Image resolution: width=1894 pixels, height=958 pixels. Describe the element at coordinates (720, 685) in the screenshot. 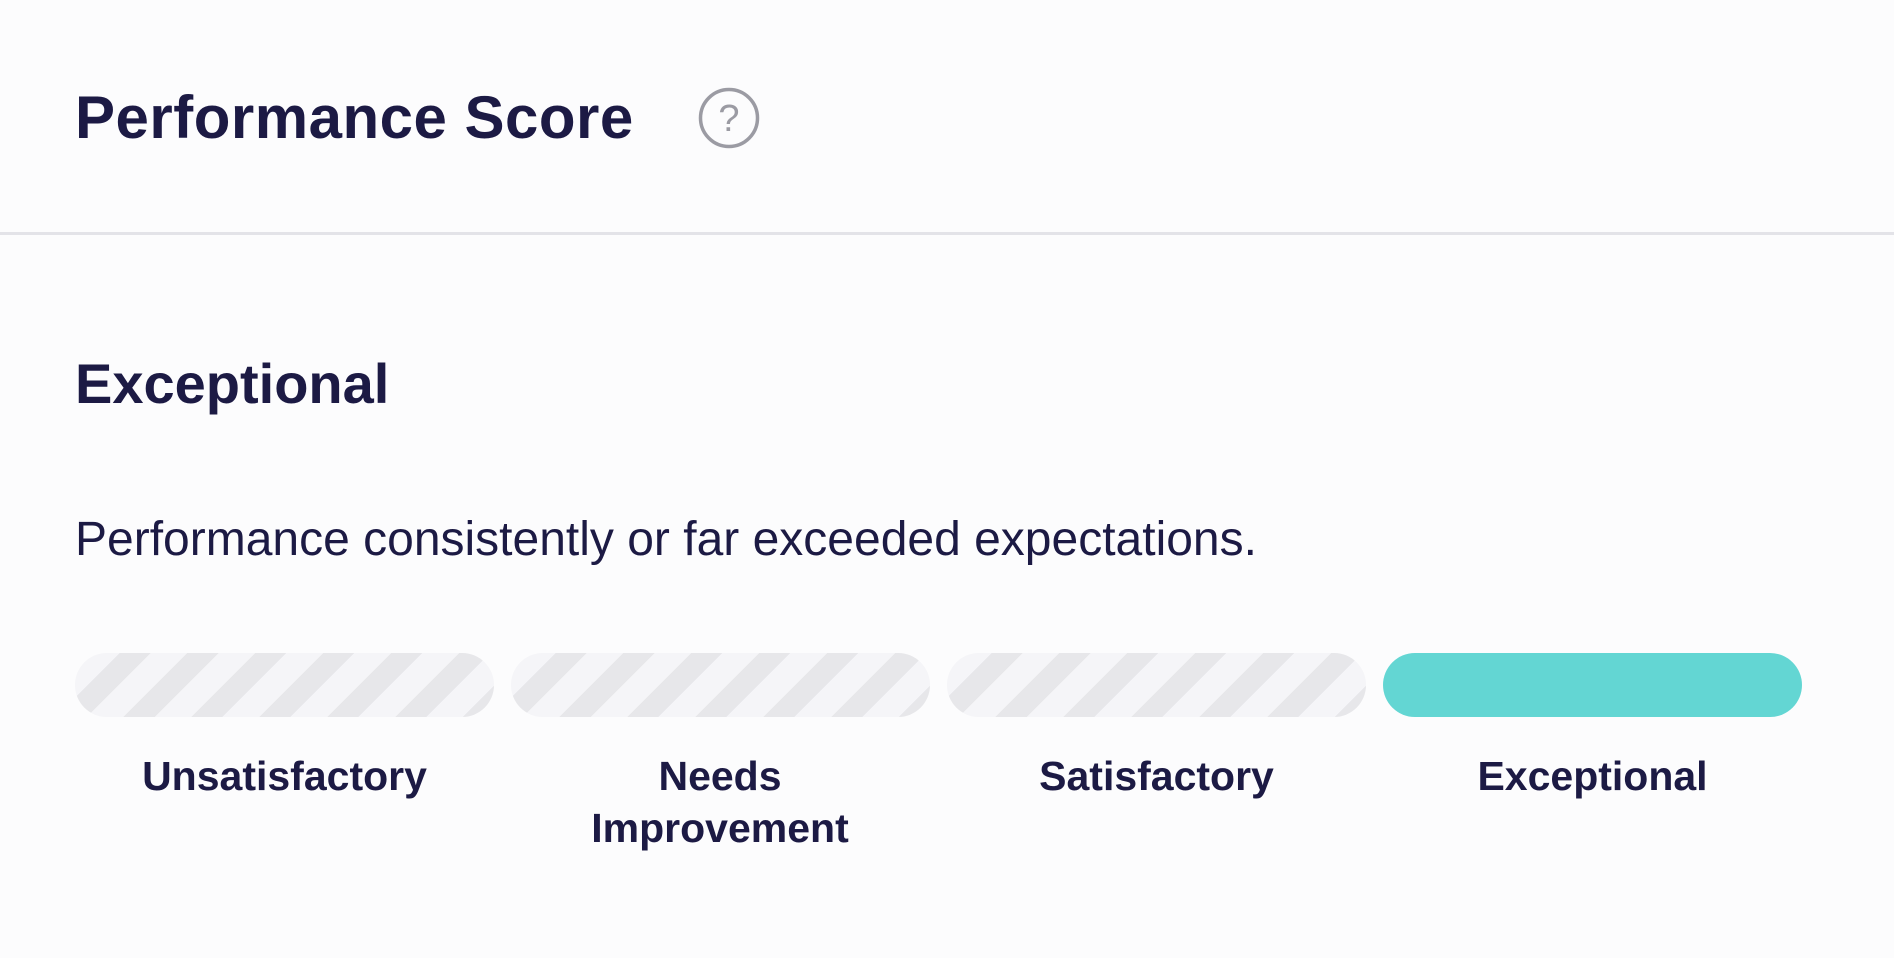

I see `scale-bar-needs-improvement` at that location.